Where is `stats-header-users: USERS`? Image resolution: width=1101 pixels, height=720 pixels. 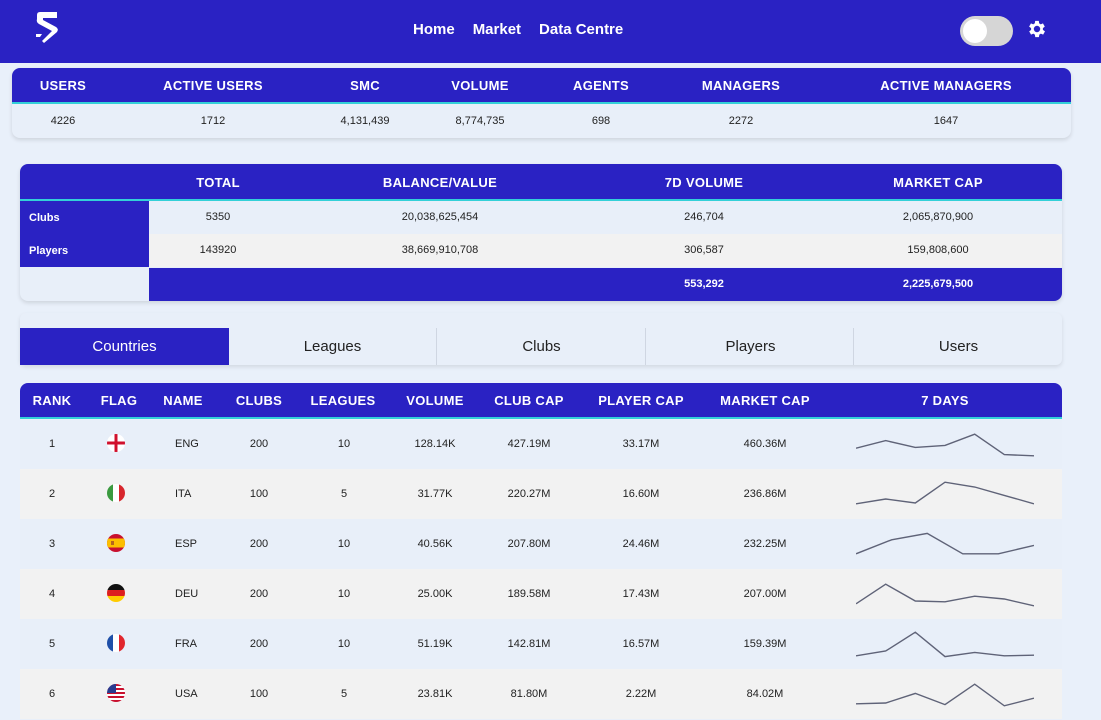
stats-header-users: USERS is located at coordinates (63, 85).